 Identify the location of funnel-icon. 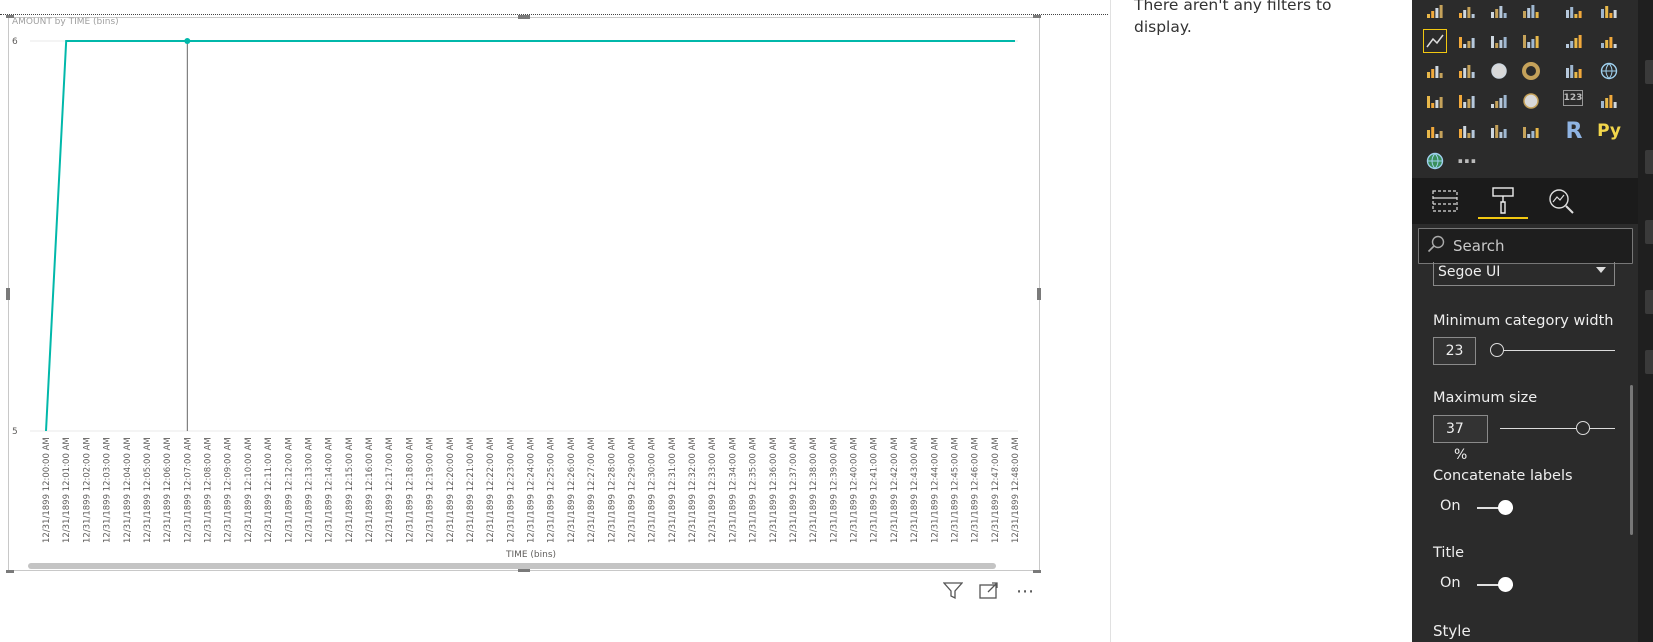
(1499, 101).